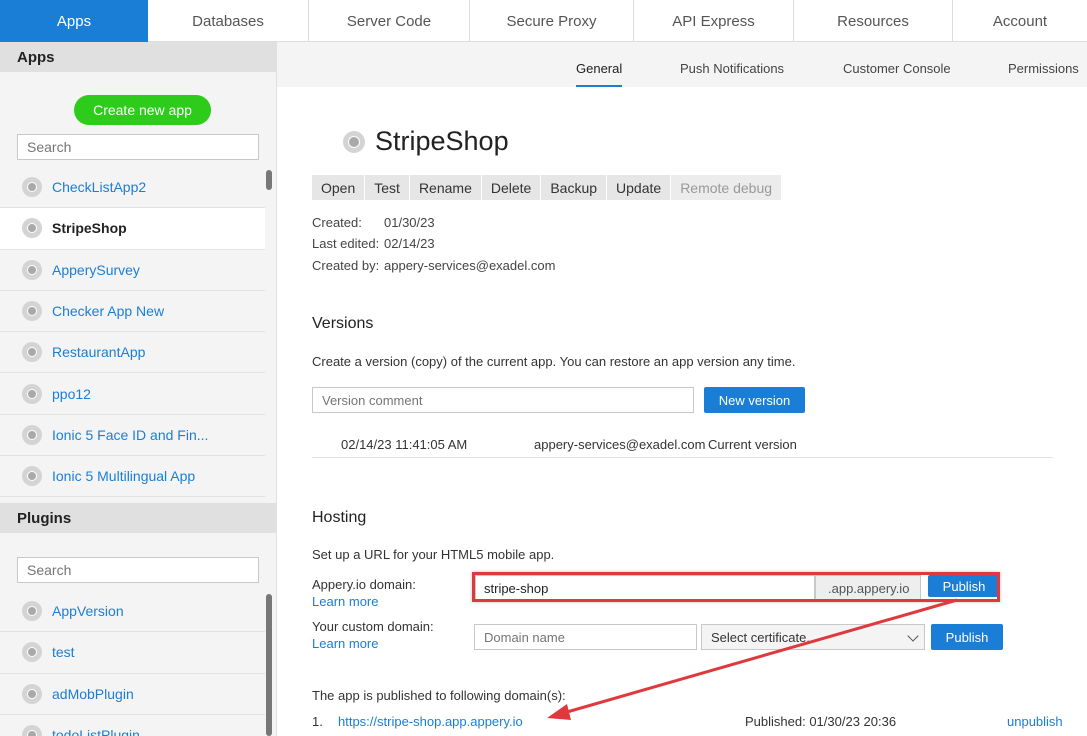  What do you see at coordinates (445, 187) in the screenshot?
I see `rename-button: Rename` at bounding box center [445, 187].